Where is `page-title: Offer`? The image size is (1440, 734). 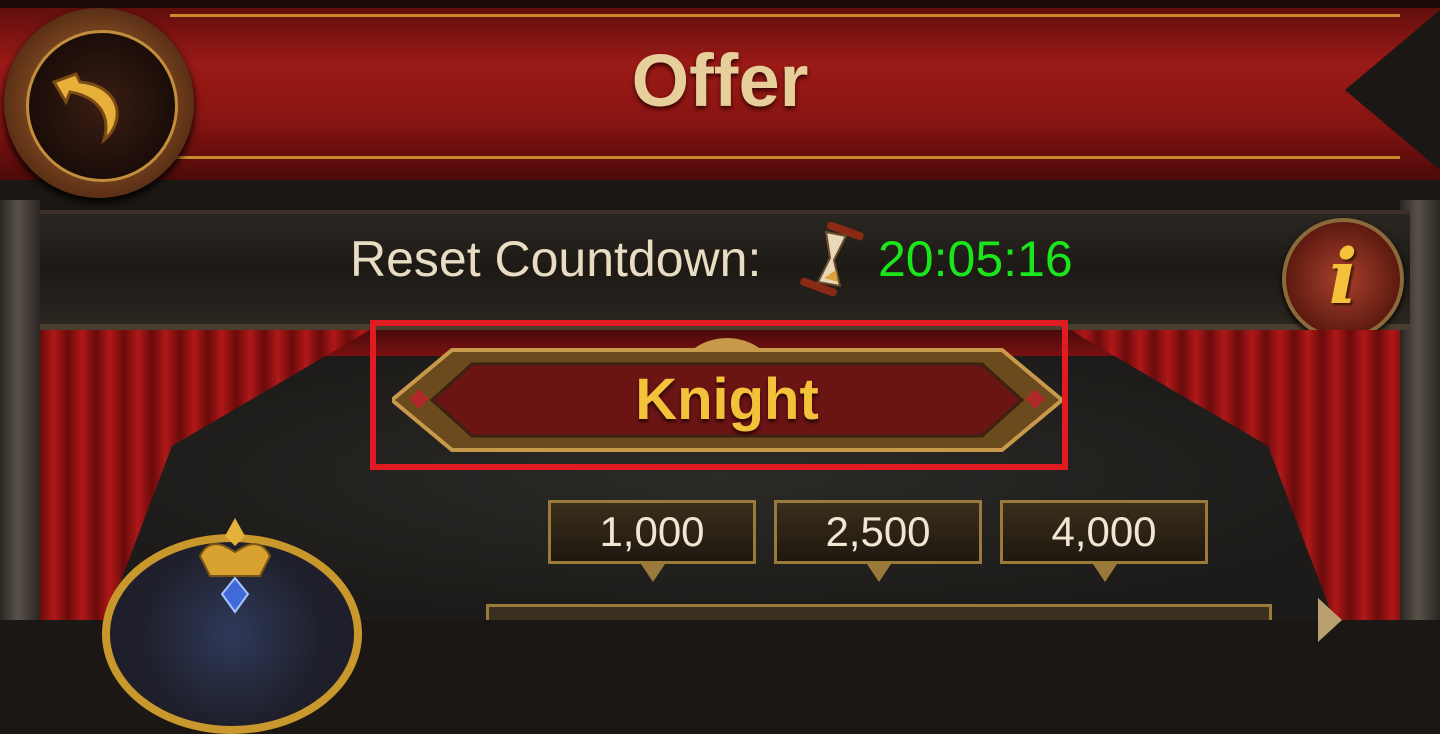
page-title: Offer is located at coordinates (720, 80).